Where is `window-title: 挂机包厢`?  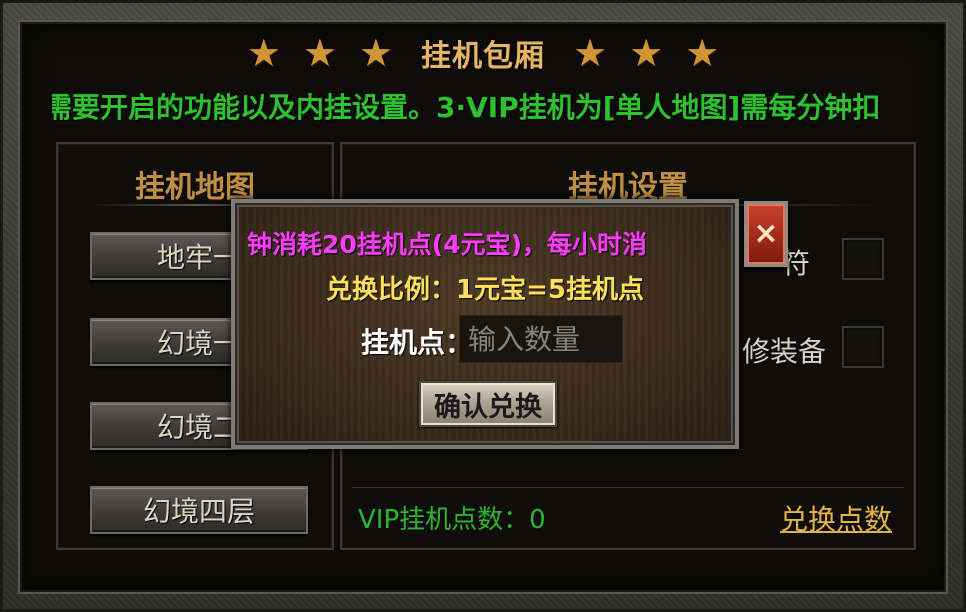 window-title: 挂机包厢 is located at coordinates (483, 56).